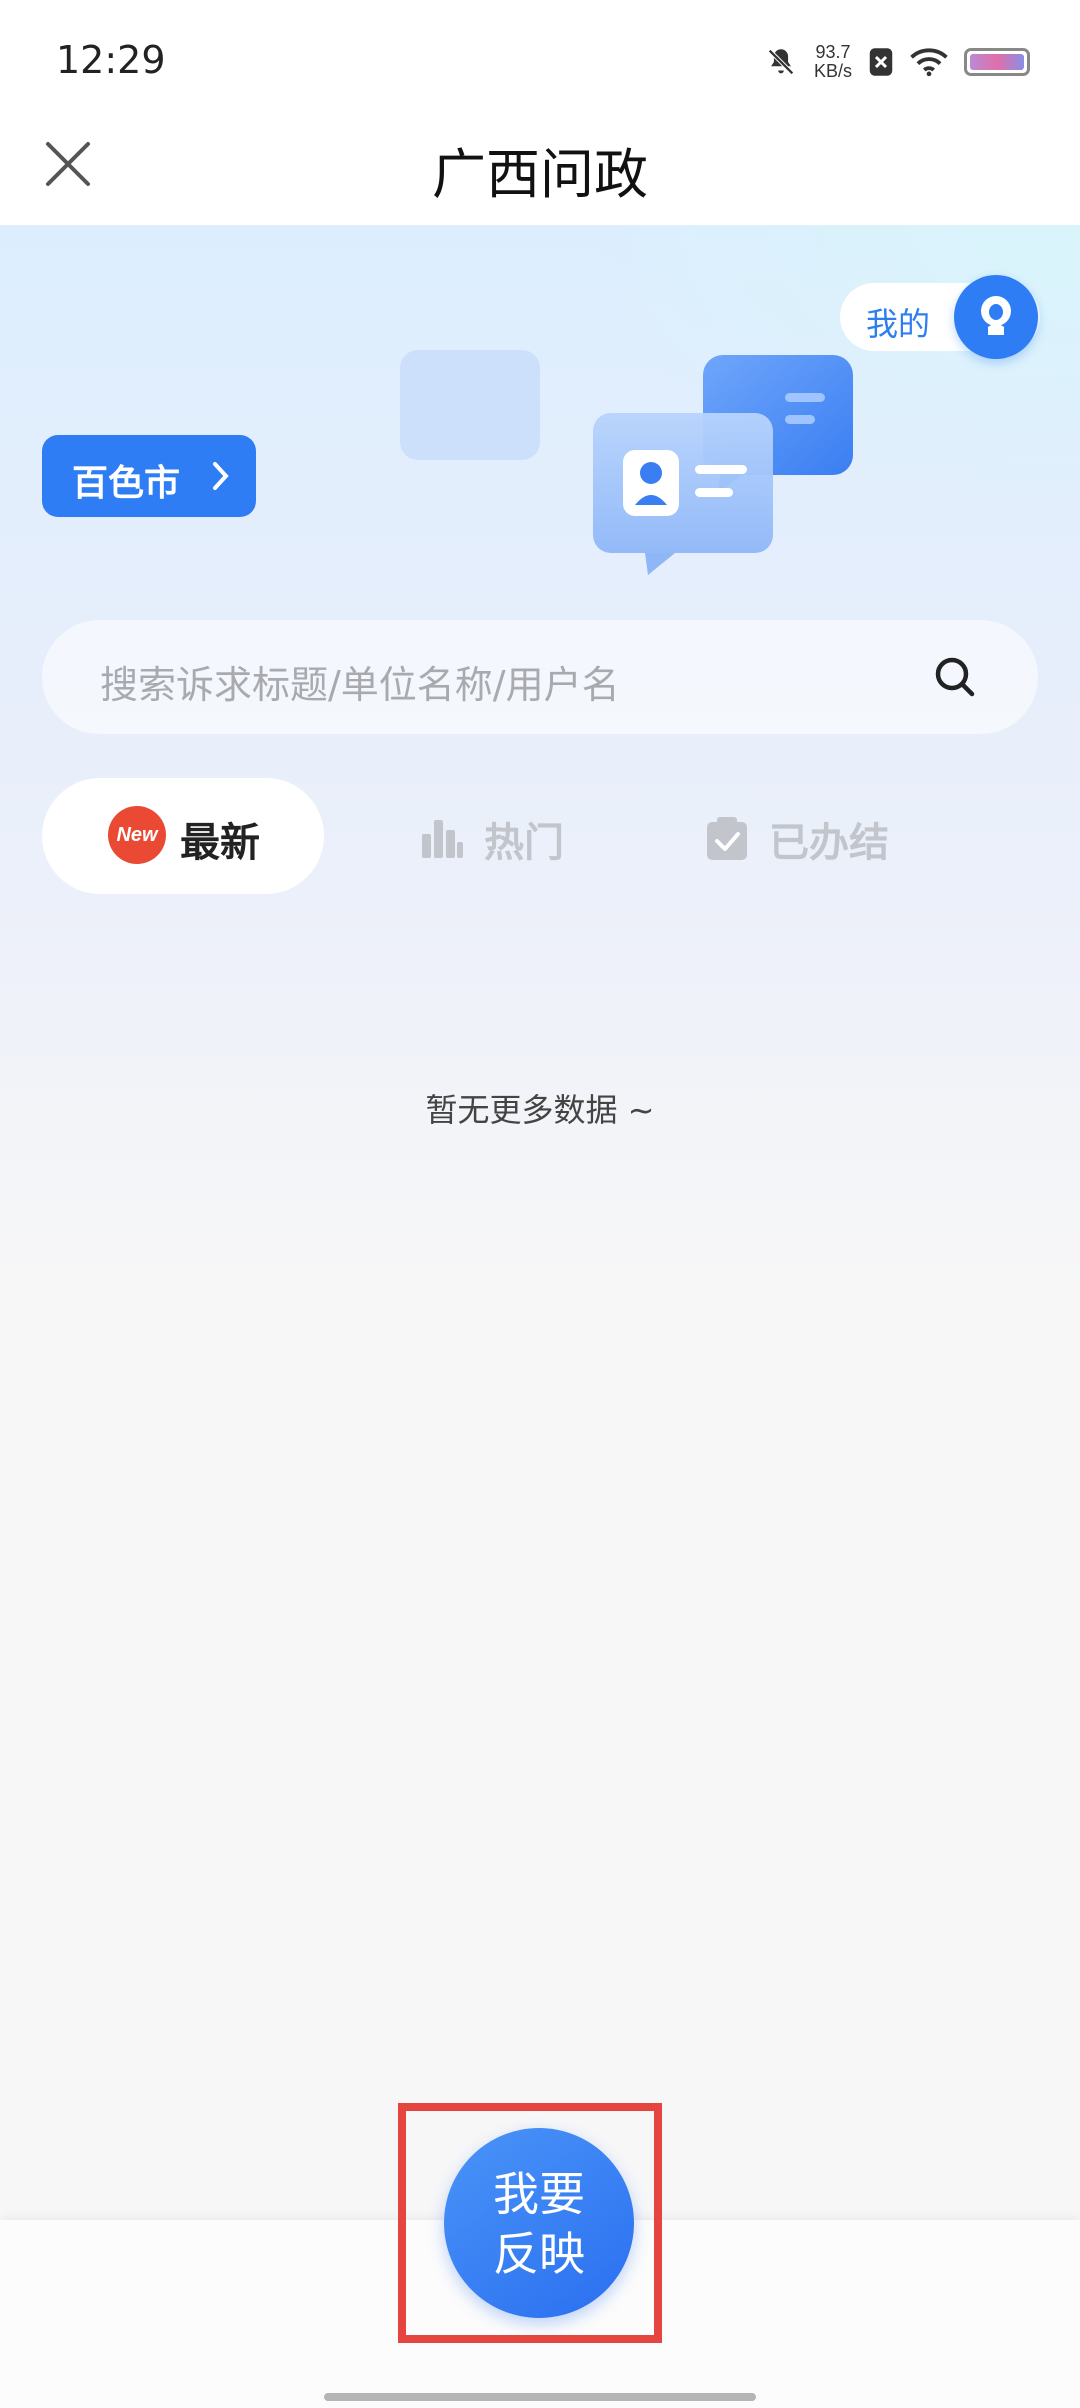 The image size is (1080, 2408). I want to click on city-label: 百色市, so click(126, 483).